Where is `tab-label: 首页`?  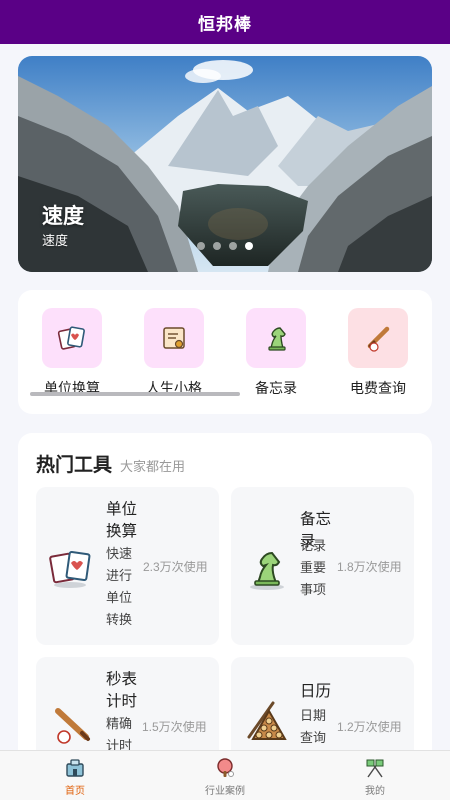
tab-label: 首页 is located at coordinates (75, 791).